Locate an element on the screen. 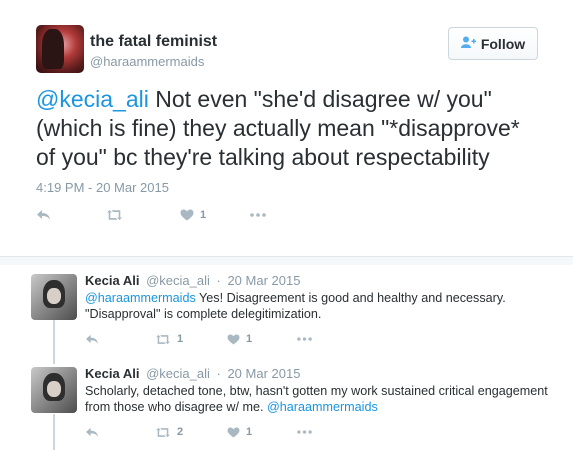  tweet-actions: 1 is located at coordinates (151, 215).